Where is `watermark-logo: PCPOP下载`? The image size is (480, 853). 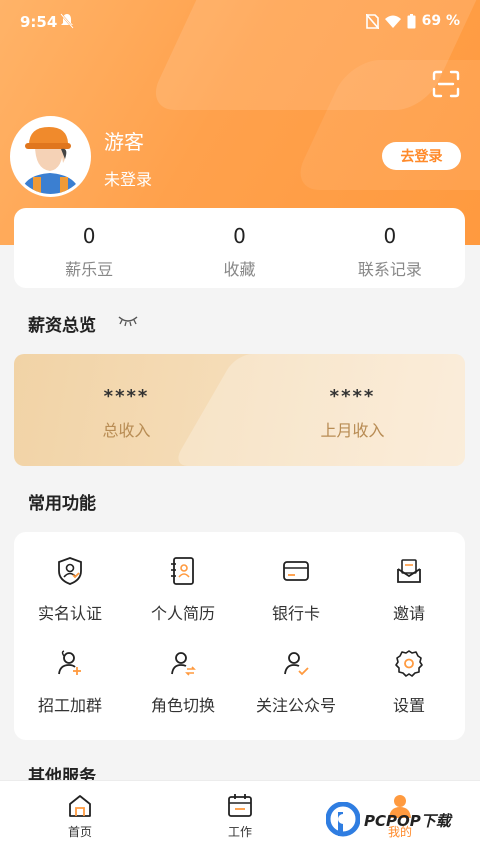 watermark-logo: PCPOP下载 is located at coordinates (401, 820).